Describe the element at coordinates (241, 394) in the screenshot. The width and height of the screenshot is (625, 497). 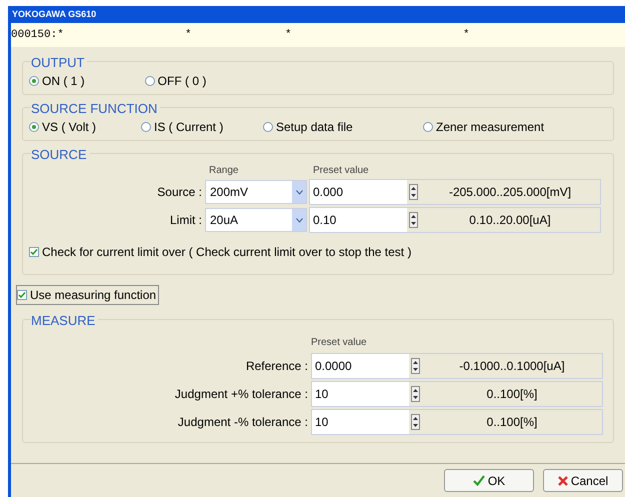
I see `field-label: Judgment +% tolerance :` at that location.